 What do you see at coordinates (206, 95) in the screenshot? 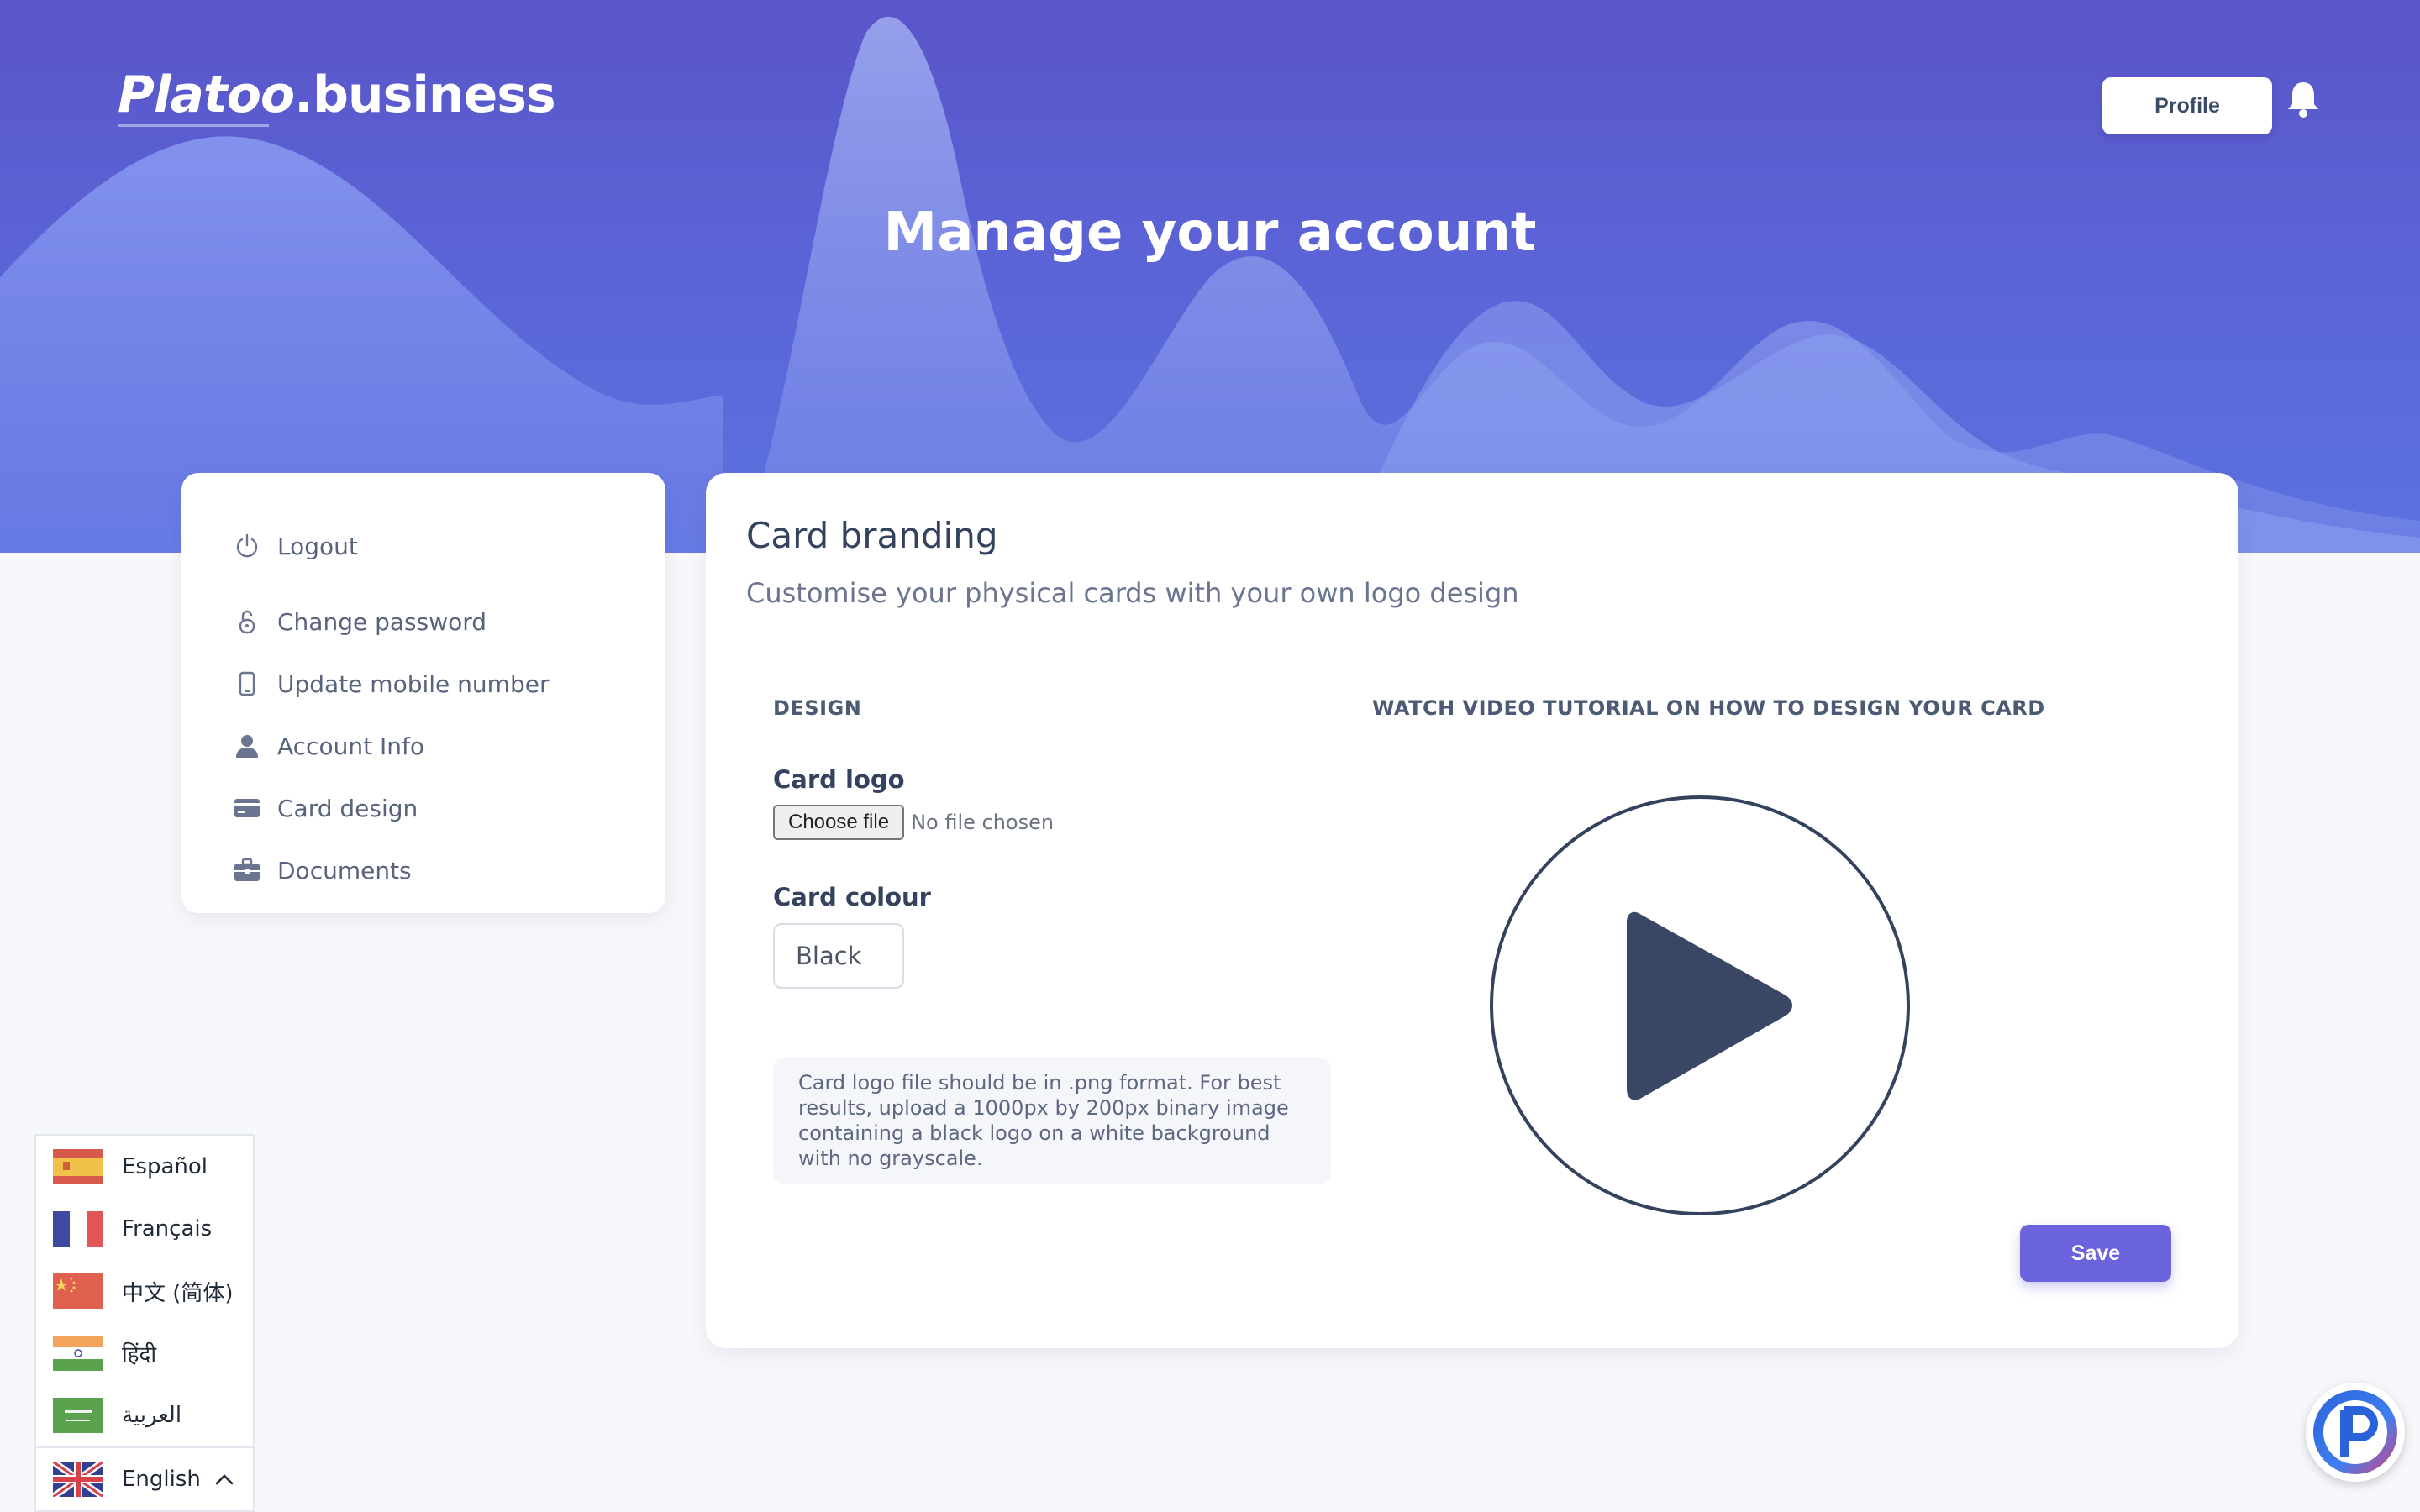
I see `logo-brand: Platoo` at bounding box center [206, 95].